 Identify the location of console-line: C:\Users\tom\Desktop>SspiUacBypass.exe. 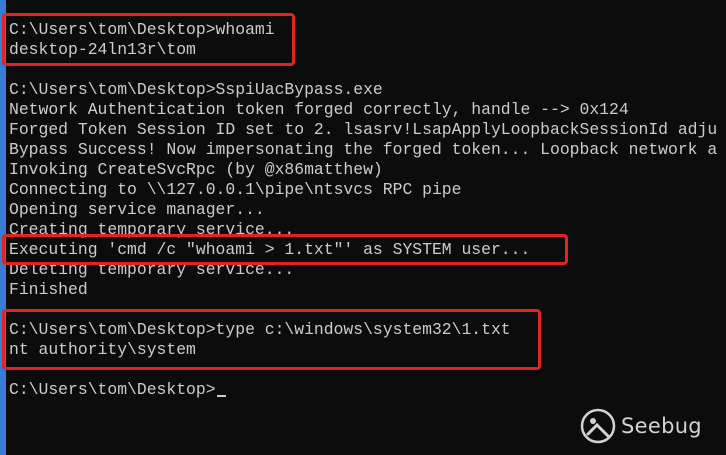
(196, 89).